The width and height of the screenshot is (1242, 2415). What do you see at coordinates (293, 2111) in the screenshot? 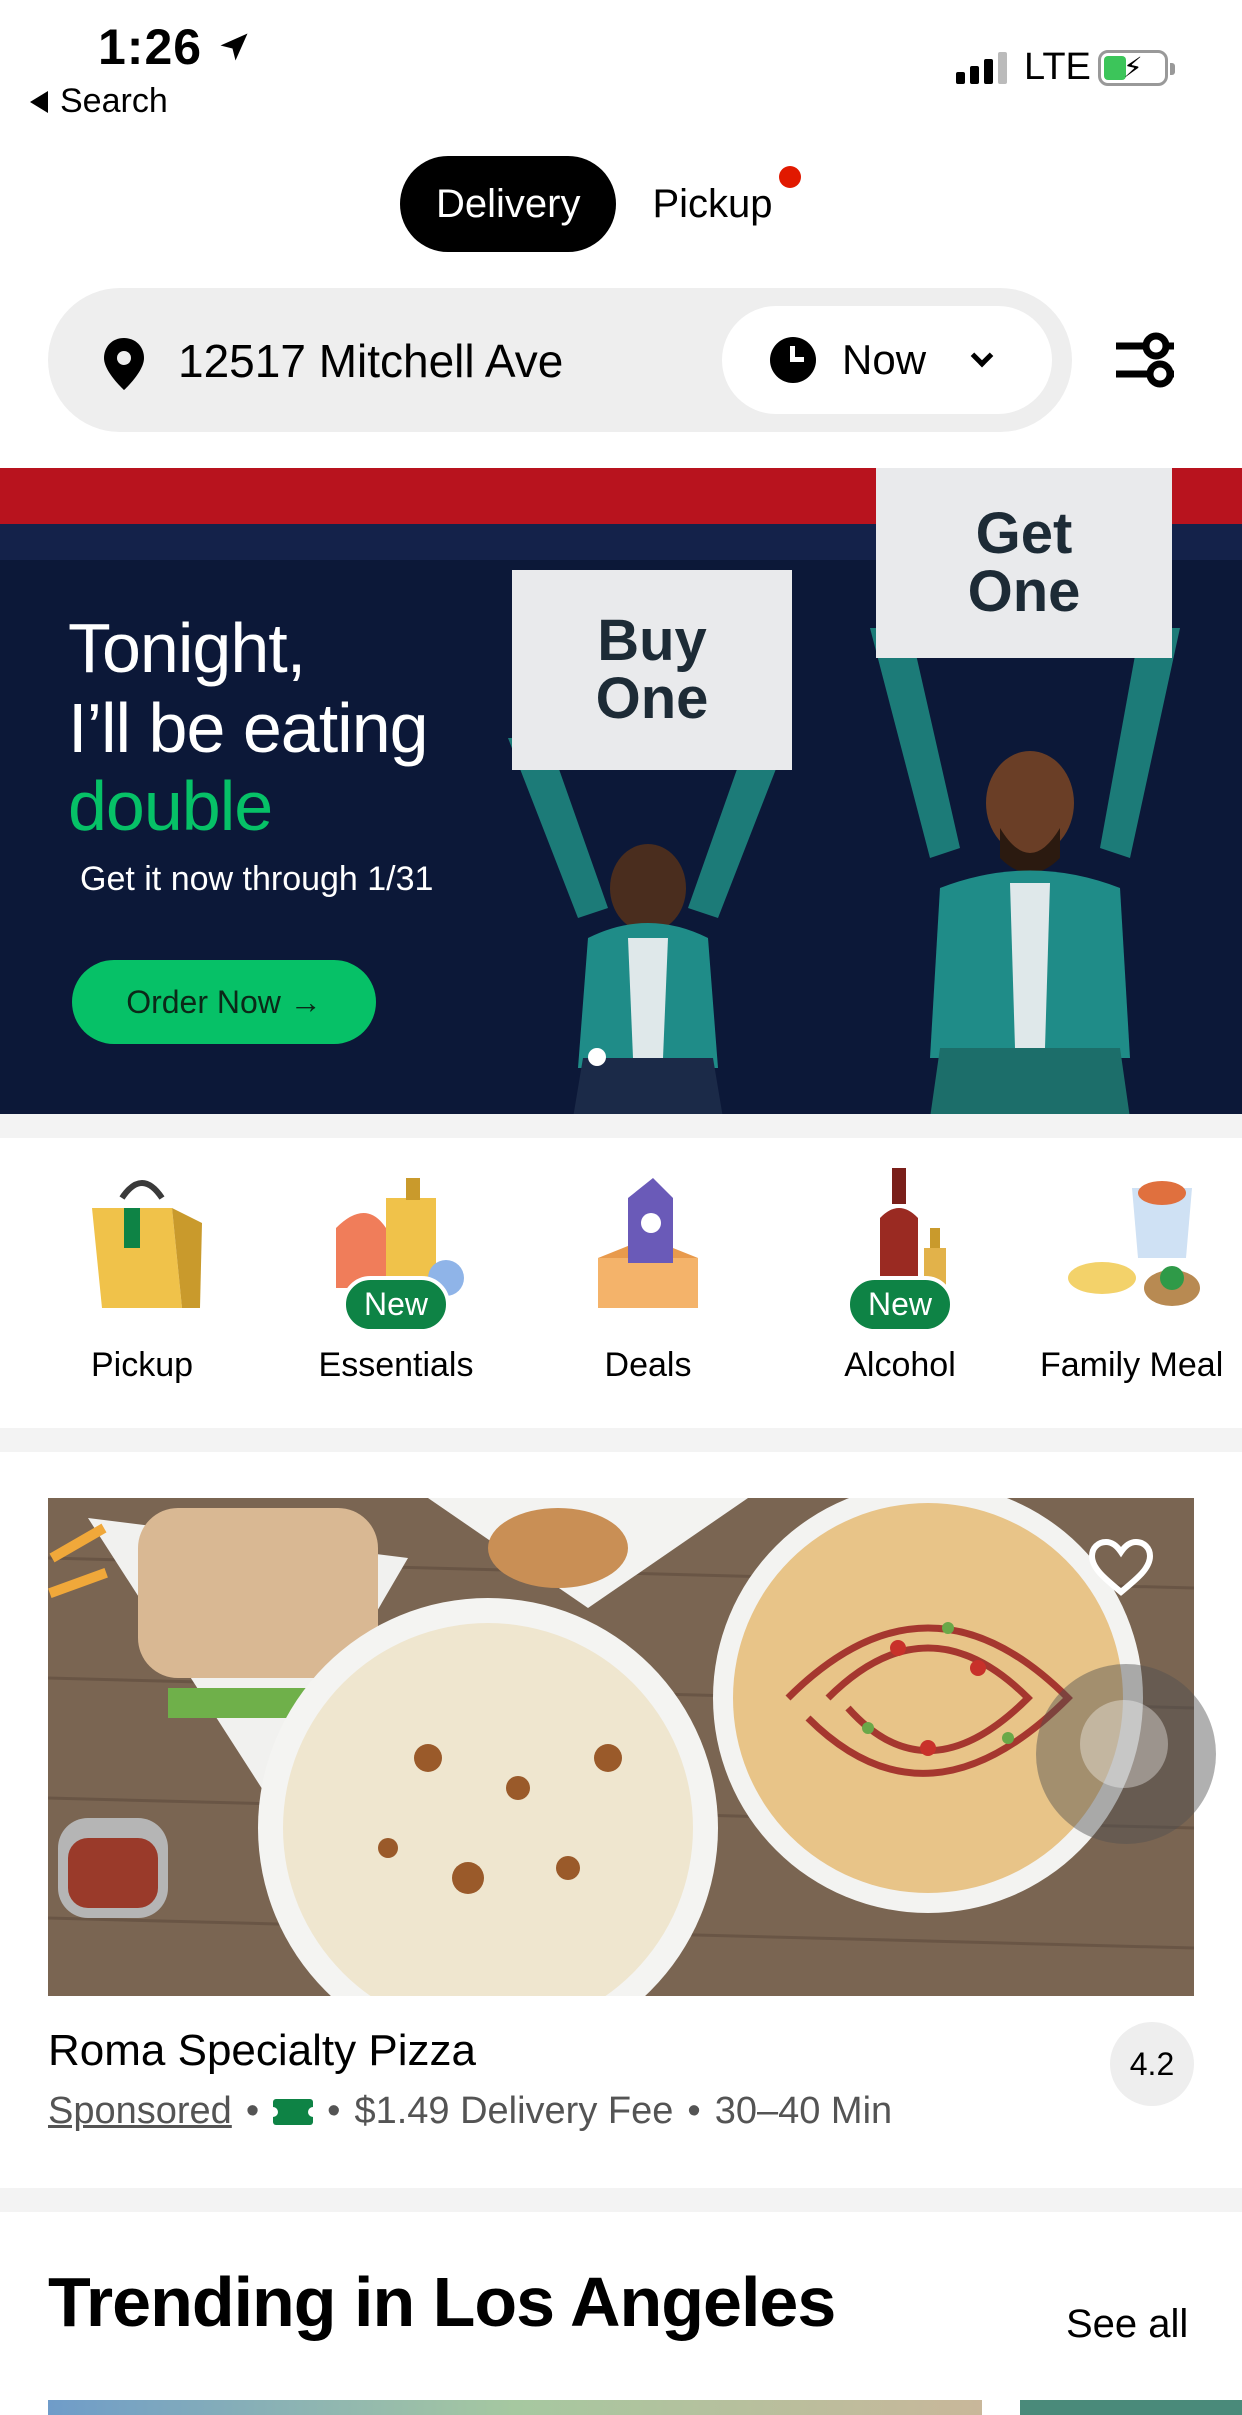
I see `ticket-icon` at bounding box center [293, 2111].